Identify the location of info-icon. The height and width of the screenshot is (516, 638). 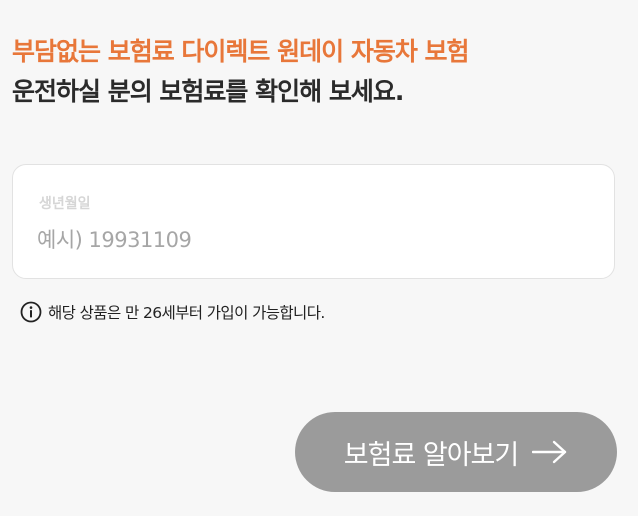
(31, 312).